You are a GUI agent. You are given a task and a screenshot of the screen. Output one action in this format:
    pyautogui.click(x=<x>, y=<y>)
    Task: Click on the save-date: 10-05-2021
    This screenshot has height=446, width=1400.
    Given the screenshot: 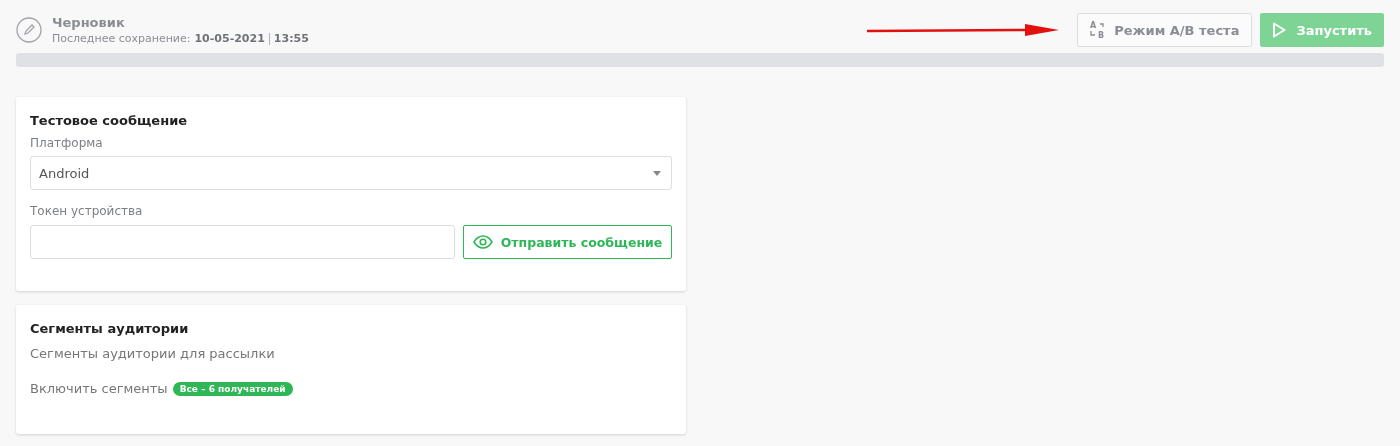 What is the action you would take?
    pyautogui.click(x=229, y=38)
    